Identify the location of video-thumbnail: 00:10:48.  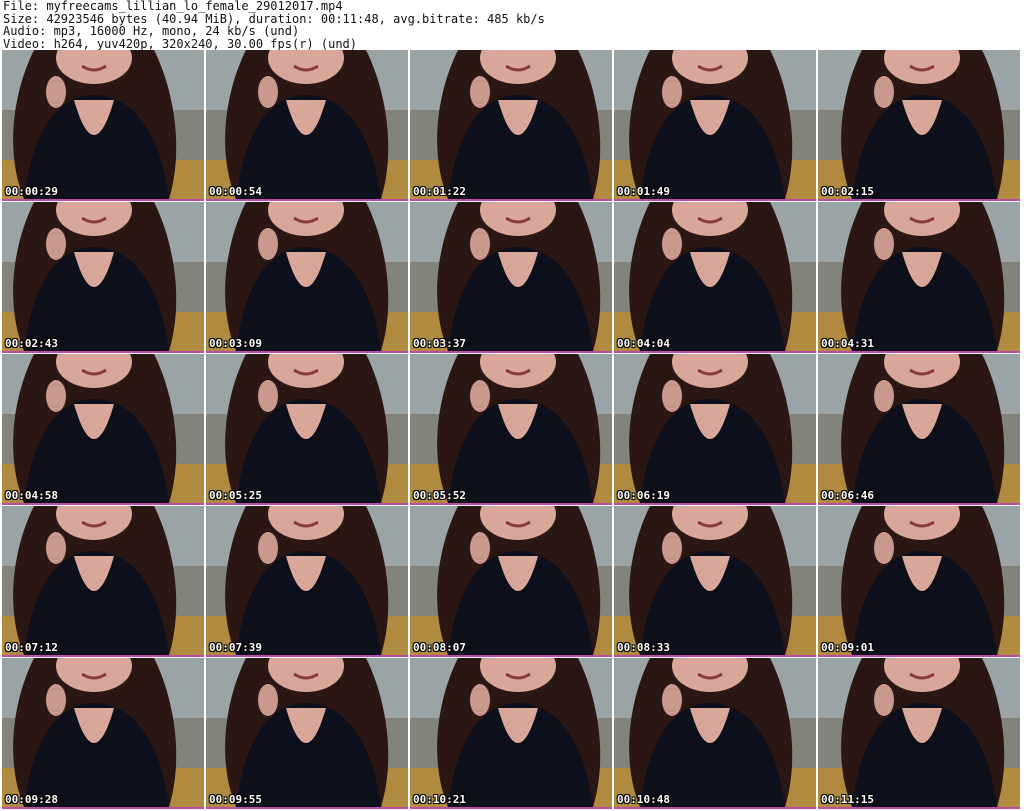
(715, 733).